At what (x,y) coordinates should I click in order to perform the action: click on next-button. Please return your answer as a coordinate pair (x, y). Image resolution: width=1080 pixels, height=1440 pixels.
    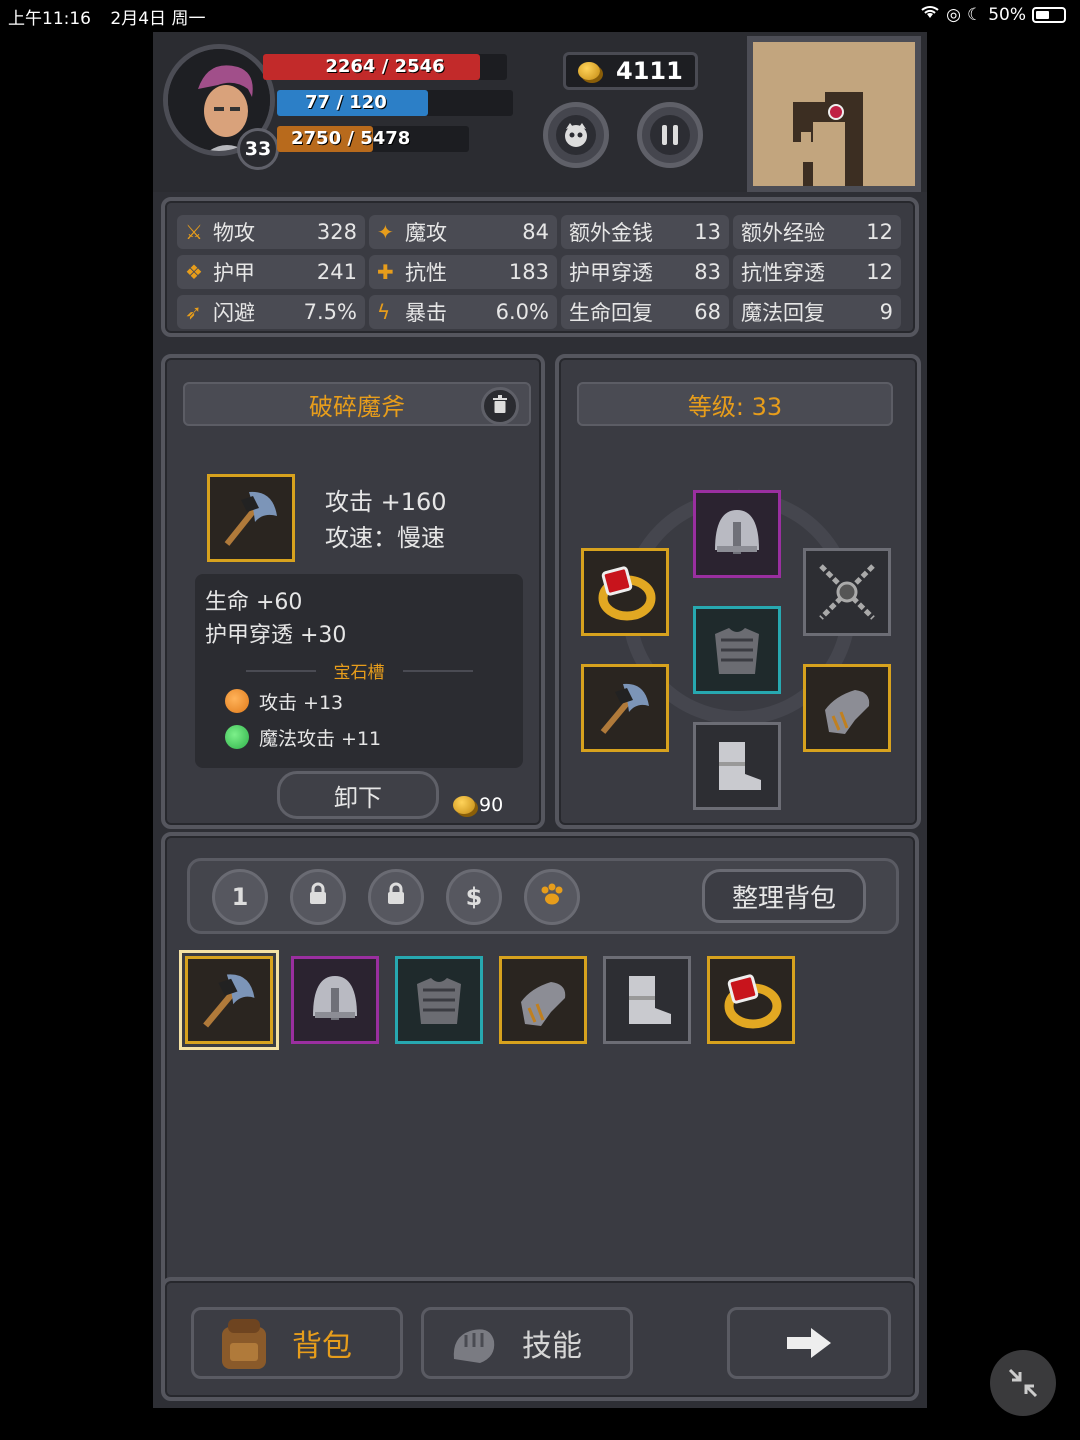
    Looking at the image, I should click on (809, 1343).